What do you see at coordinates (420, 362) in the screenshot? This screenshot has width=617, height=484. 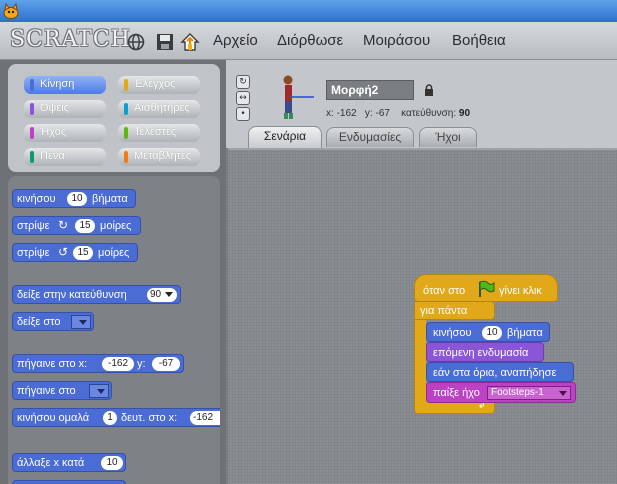 I see `forever-arm` at bounding box center [420, 362].